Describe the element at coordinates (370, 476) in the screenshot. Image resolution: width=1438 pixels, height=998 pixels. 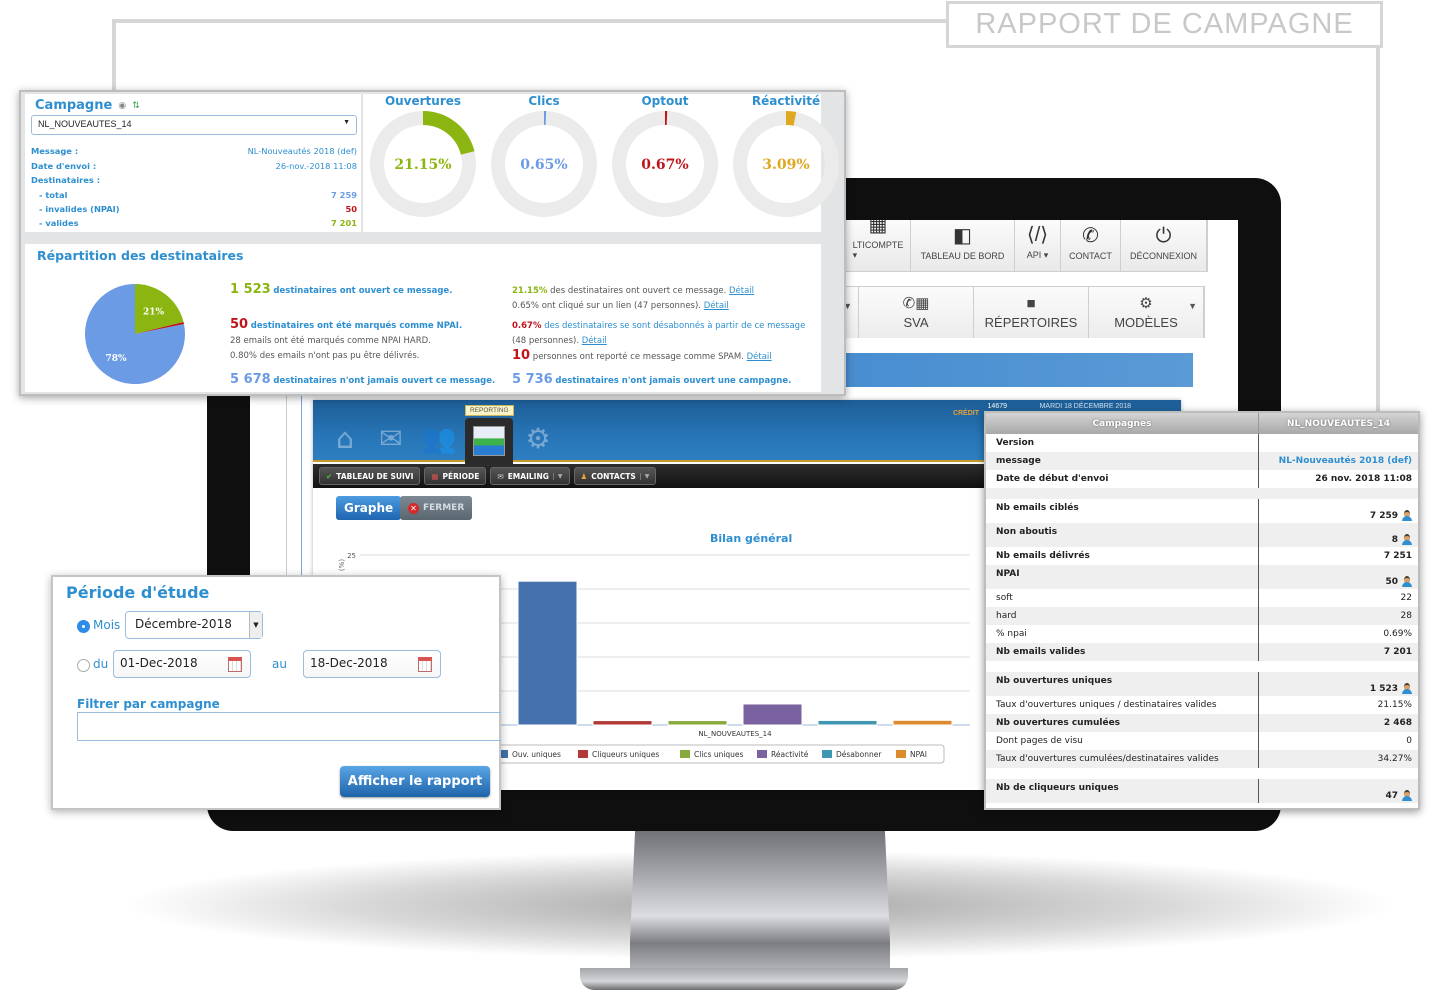
I see `toolbar-tableau-de-suivi: ✔ TABLEAU DE SUIVI` at that location.